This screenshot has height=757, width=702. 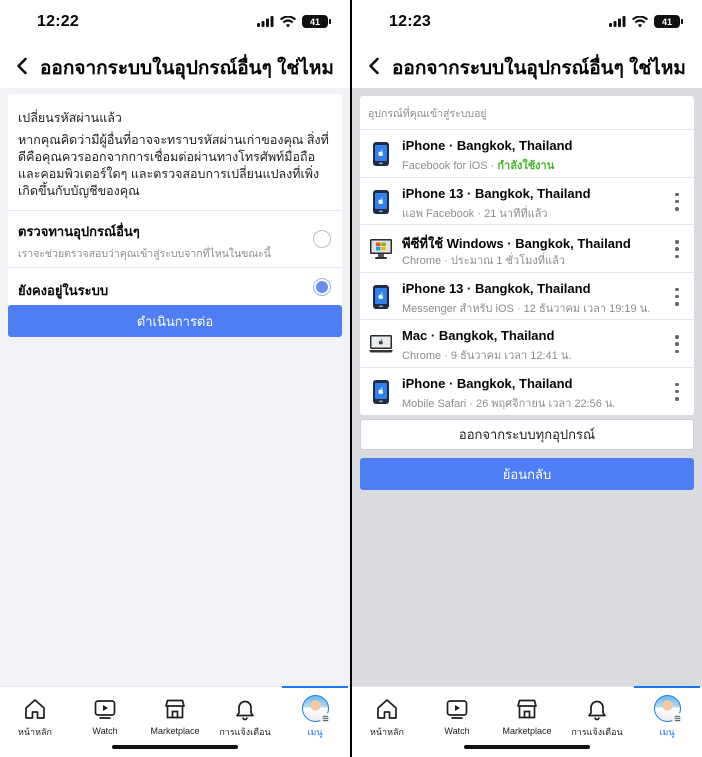 I want to click on status-bar: 12:23 41, so click(x=527, y=23).